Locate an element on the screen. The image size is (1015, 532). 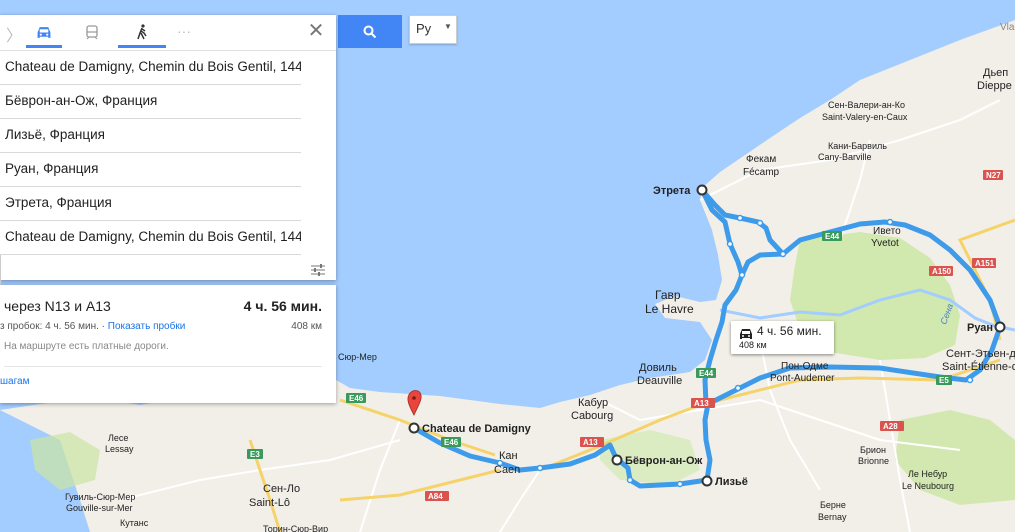
route-traffic-text: з пробок: 4 ч. 56 мин. · Показать пробки is located at coordinates (92, 326).